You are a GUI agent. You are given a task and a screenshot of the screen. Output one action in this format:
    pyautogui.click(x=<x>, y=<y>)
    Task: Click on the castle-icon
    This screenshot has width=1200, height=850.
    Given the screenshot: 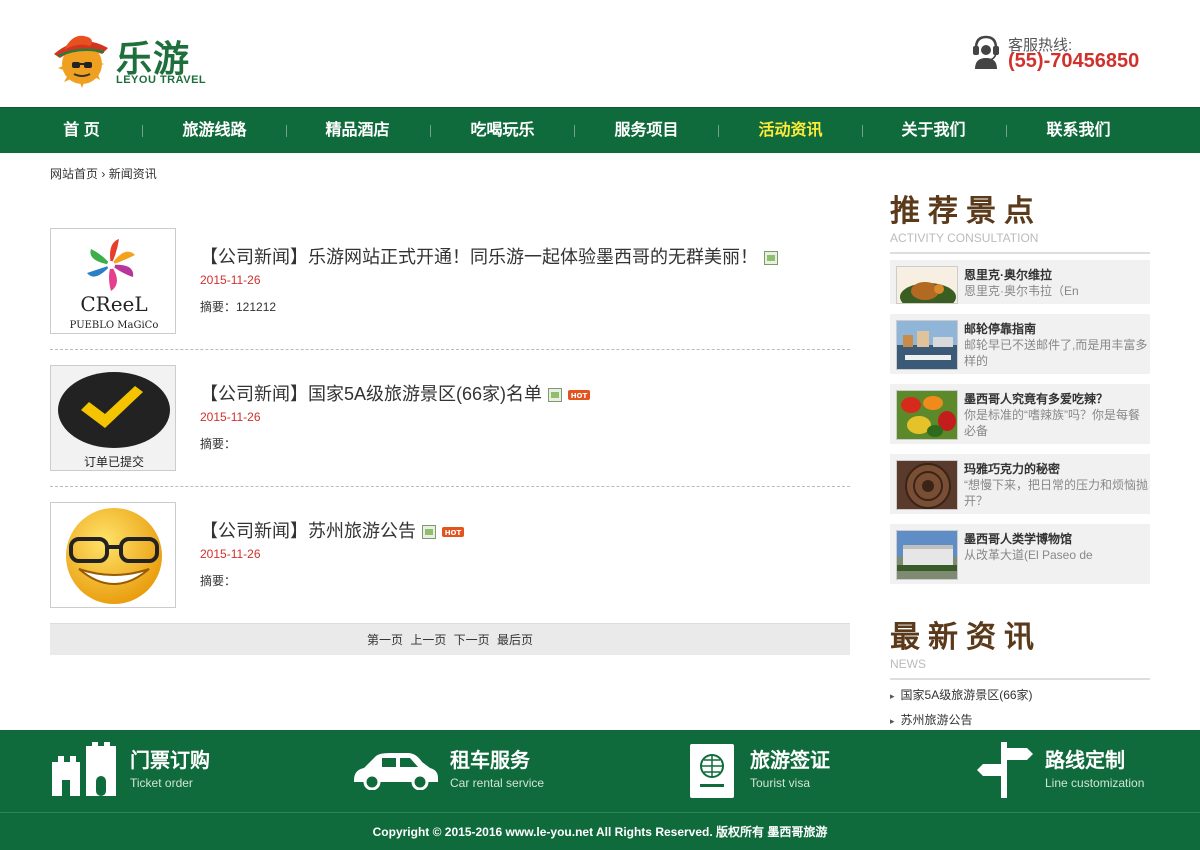 What is the action you would take?
    pyautogui.click(x=84, y=769)
    